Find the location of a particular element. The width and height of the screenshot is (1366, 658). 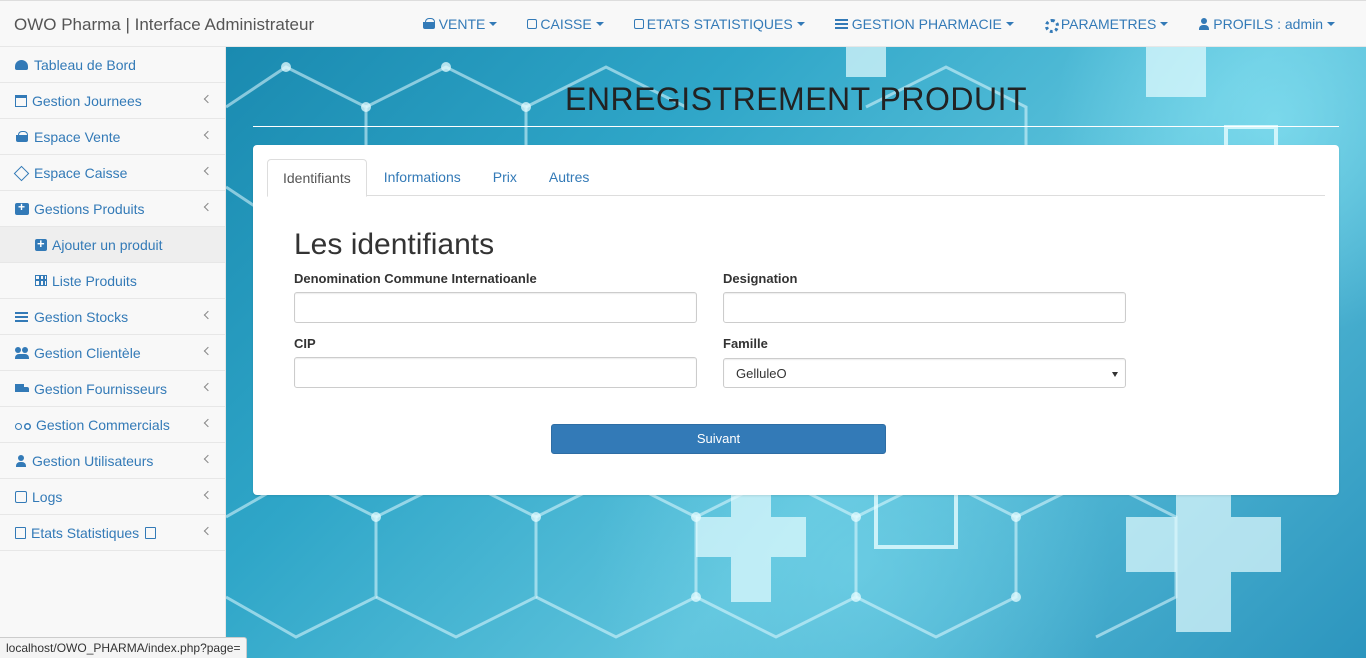

sidebar-item-label: Gestion Fournisseurs is located at coordinates (101, 388).